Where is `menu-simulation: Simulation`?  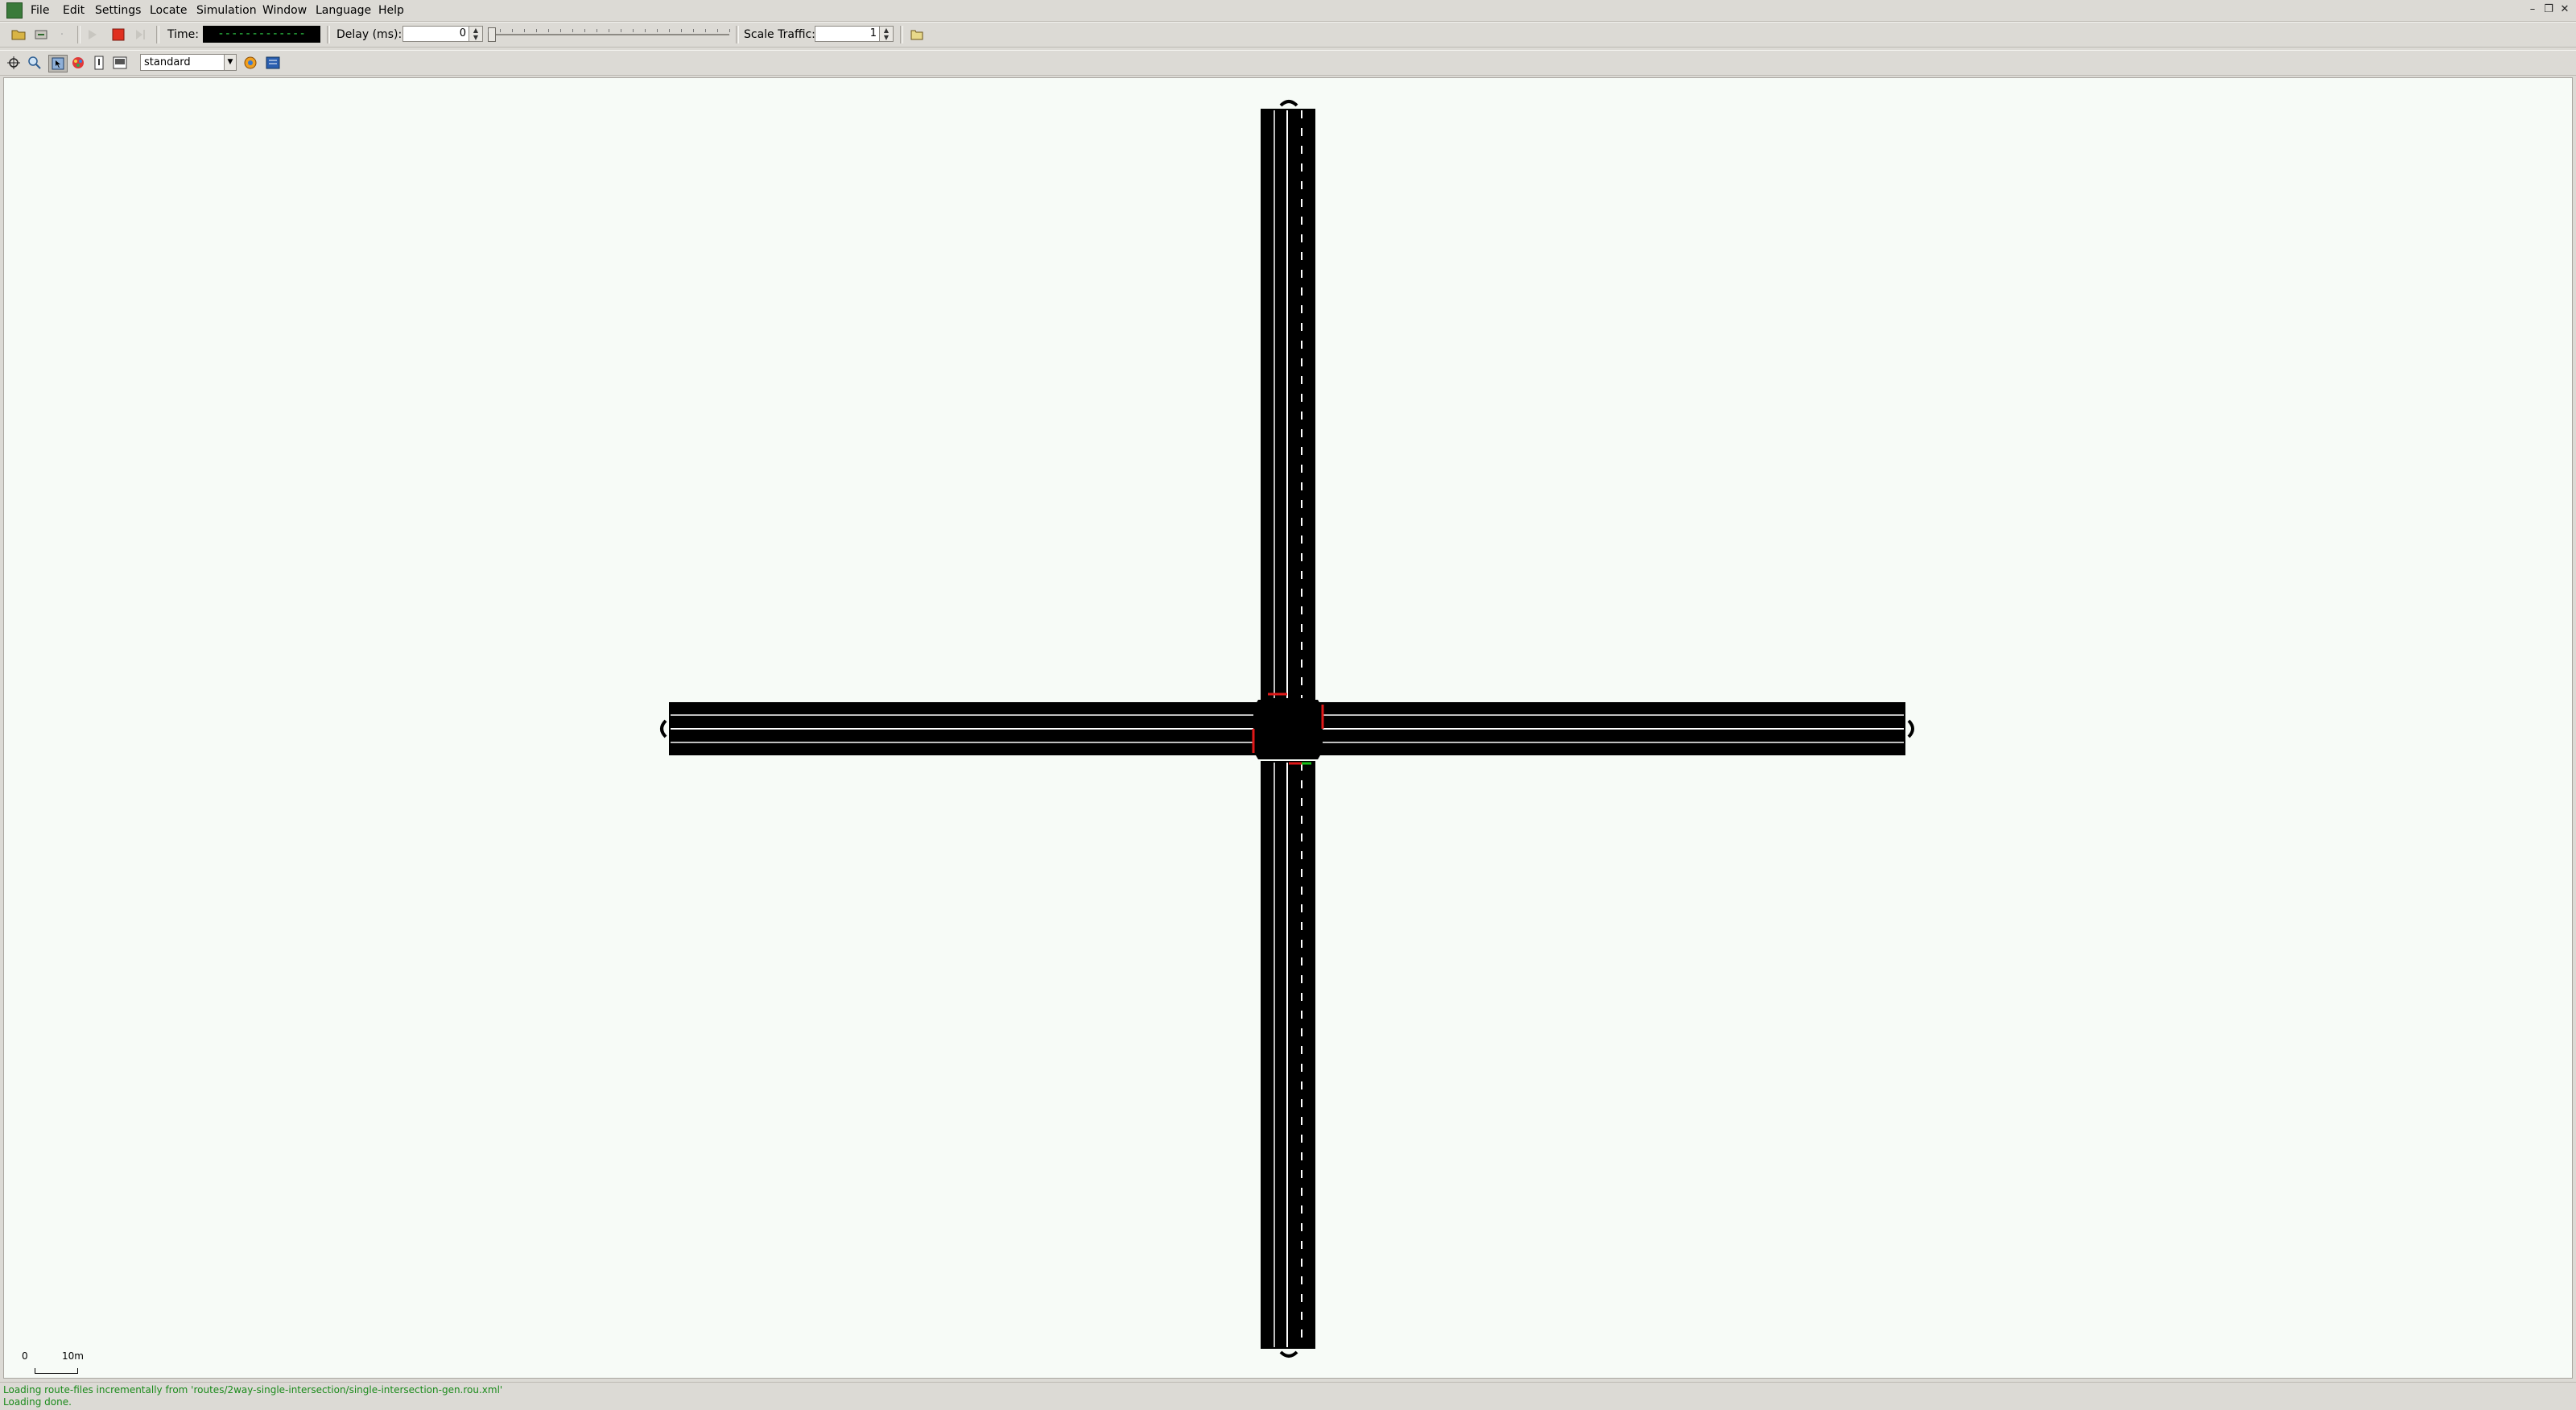 menu-simulation: Simulation is located at coordinates (226, 11).